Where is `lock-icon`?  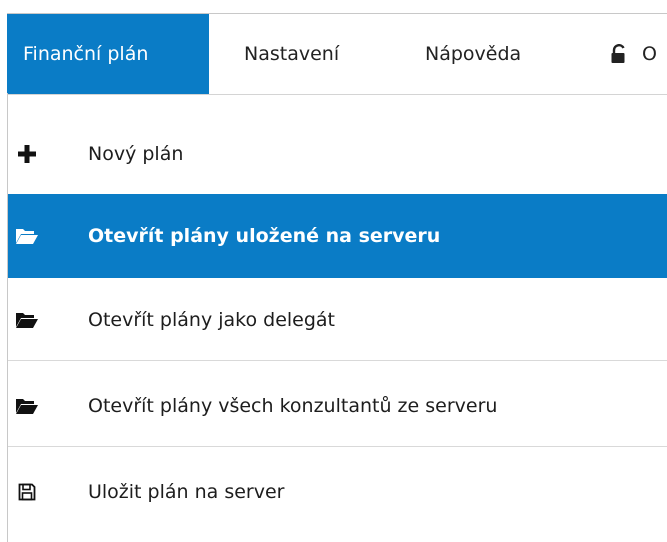
lock-icon is located at coordinates (618, 53).